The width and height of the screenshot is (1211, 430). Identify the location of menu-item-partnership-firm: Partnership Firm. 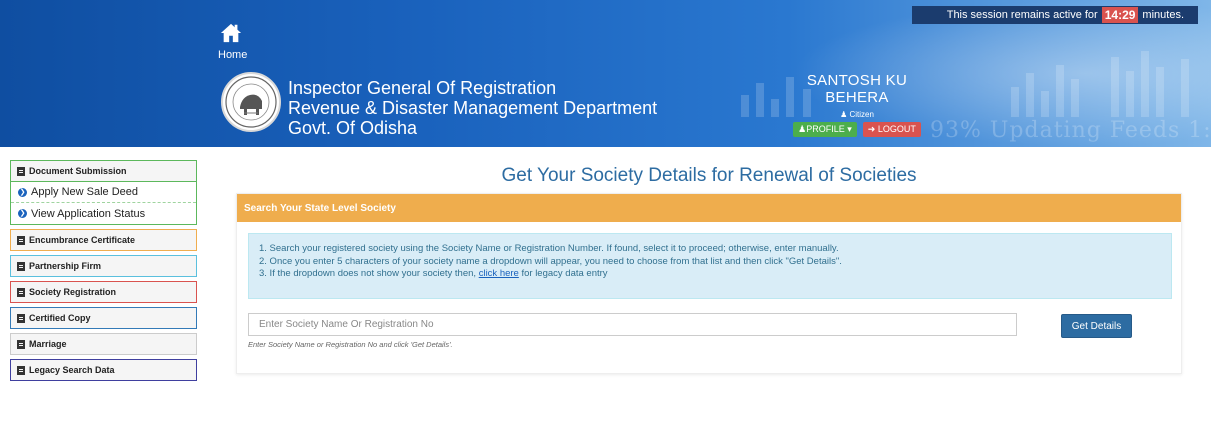
(103, 266).